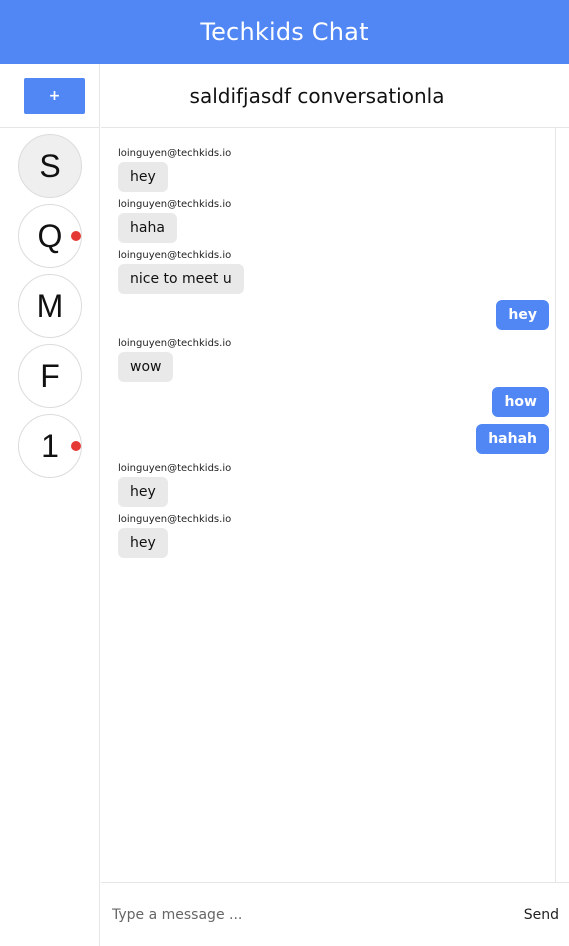 The image size is (569, 946). I want to click on conversation-avatar: Q, so click(50, 236).